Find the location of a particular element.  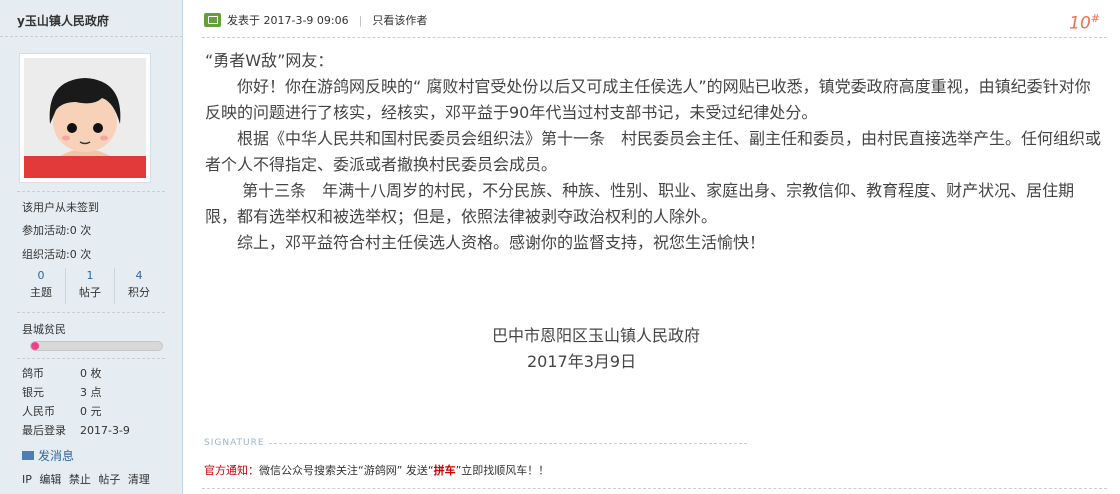

detail-row: 人民币 0 元 is located at coordinates (62, 411).